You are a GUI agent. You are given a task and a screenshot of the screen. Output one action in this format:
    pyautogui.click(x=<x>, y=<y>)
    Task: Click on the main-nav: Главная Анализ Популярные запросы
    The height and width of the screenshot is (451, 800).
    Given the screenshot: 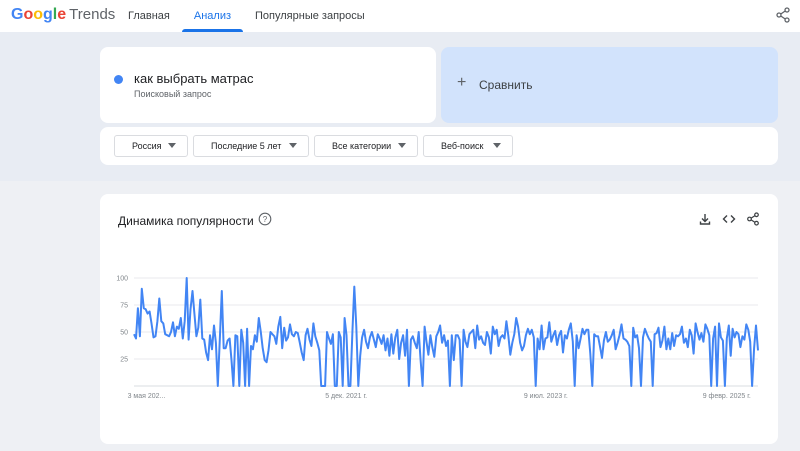 What is the action you would take?
    pyautogui.click(x=246, y=16)
    